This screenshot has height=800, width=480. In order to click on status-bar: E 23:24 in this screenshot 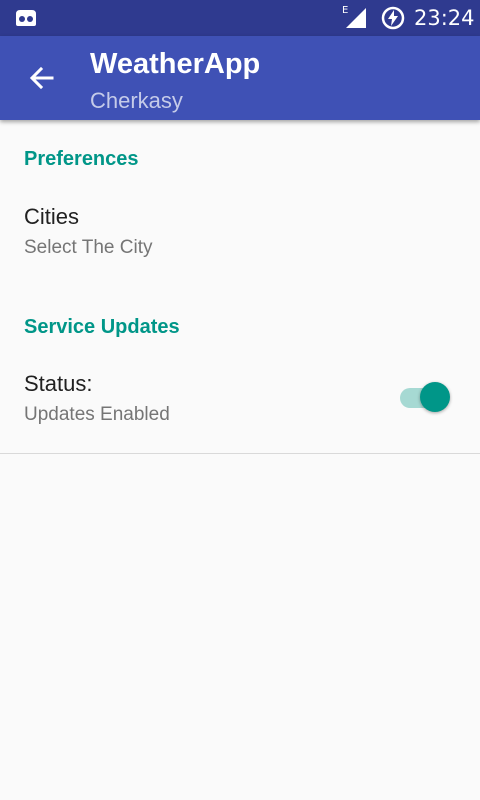, I will do `click(240, 18)`.